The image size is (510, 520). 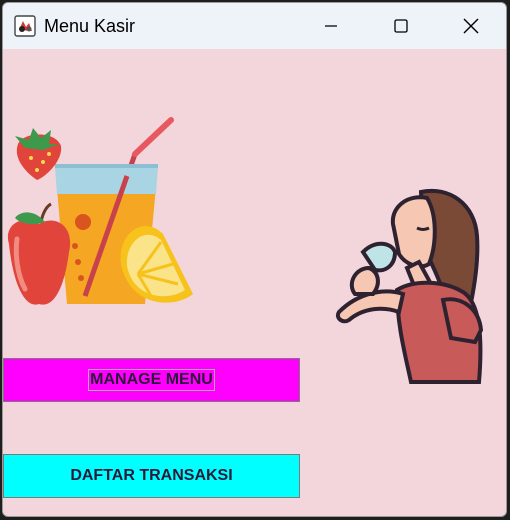 I want to click on daftar-transaksi-label: DAFTAR TRANSAKSI, so click(x=151, y=475).